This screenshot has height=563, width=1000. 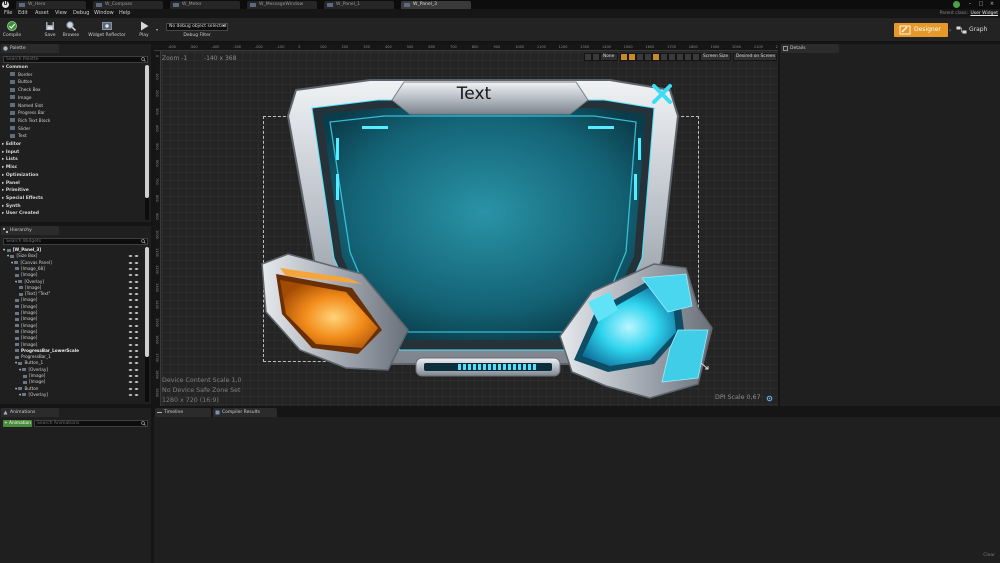 I want to click on zoom-to-fit-button, so click(x=596, y=57).